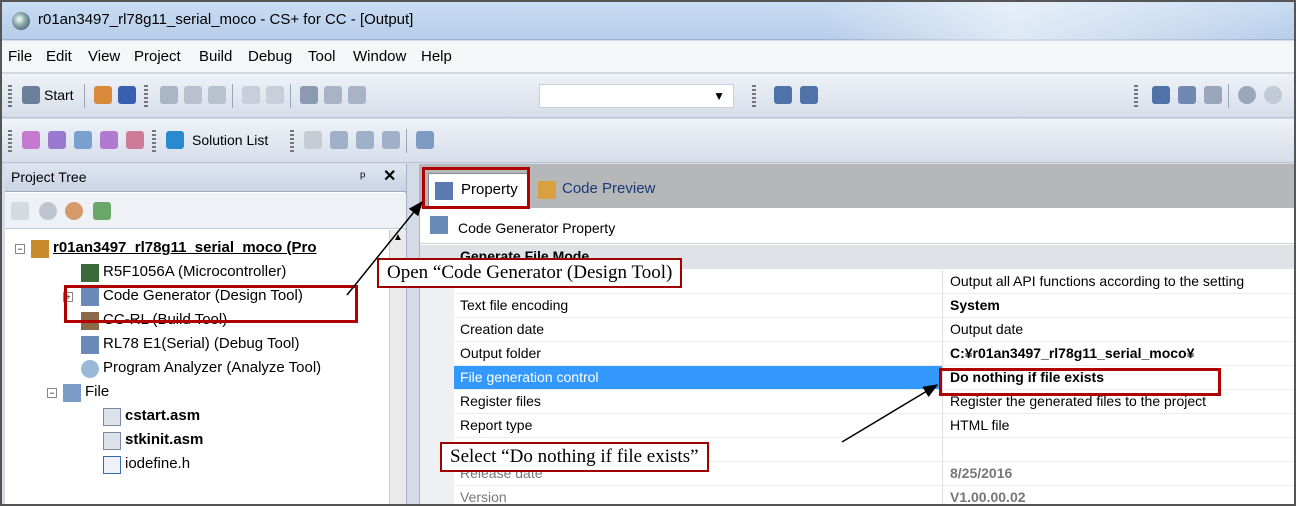  I want to click on stop-icon, so click(1247, 95).